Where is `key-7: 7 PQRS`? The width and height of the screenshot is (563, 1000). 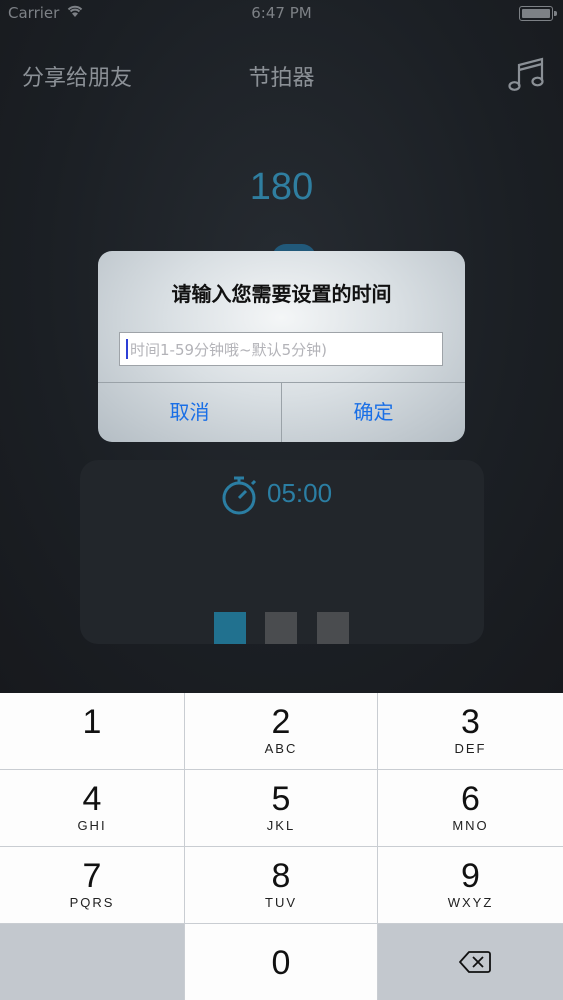
key-7: 7 PQRS is located at coordinates (92, 885).